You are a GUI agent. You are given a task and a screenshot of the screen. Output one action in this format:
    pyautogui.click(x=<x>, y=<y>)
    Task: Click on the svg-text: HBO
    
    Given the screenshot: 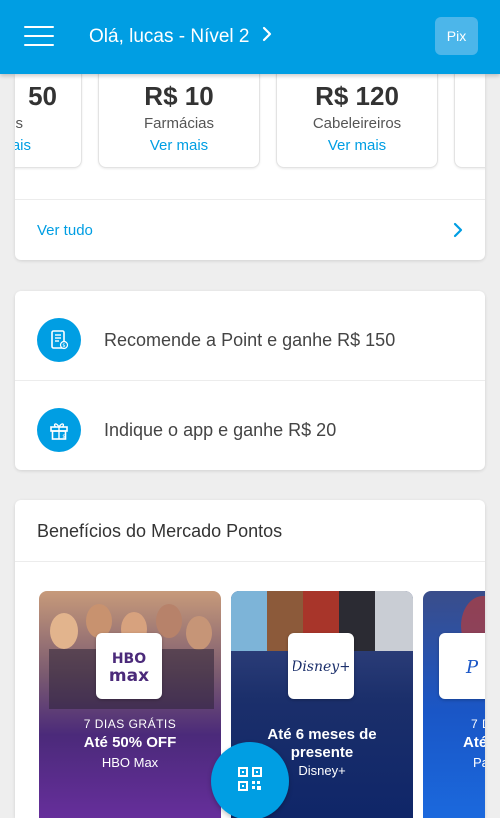 What is the action you would take?
    pyautogui.click(x=129, y=659)
    